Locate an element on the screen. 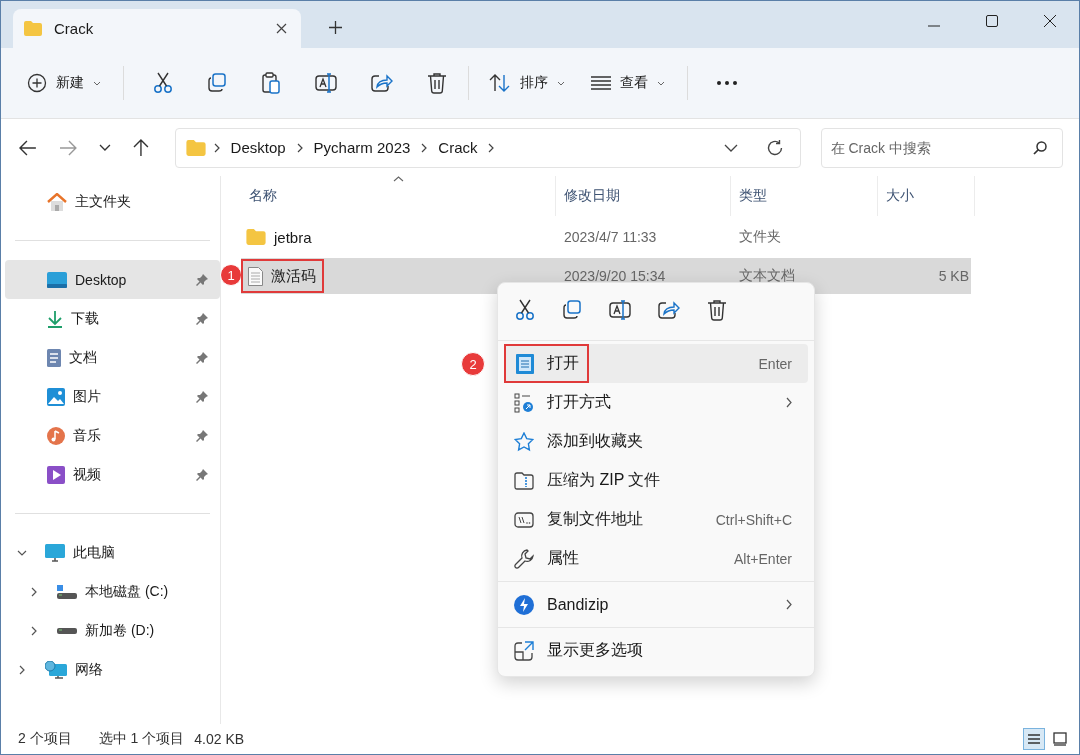 The image size is (1080, 755). paste-icon is located at coordinates (271, 83).